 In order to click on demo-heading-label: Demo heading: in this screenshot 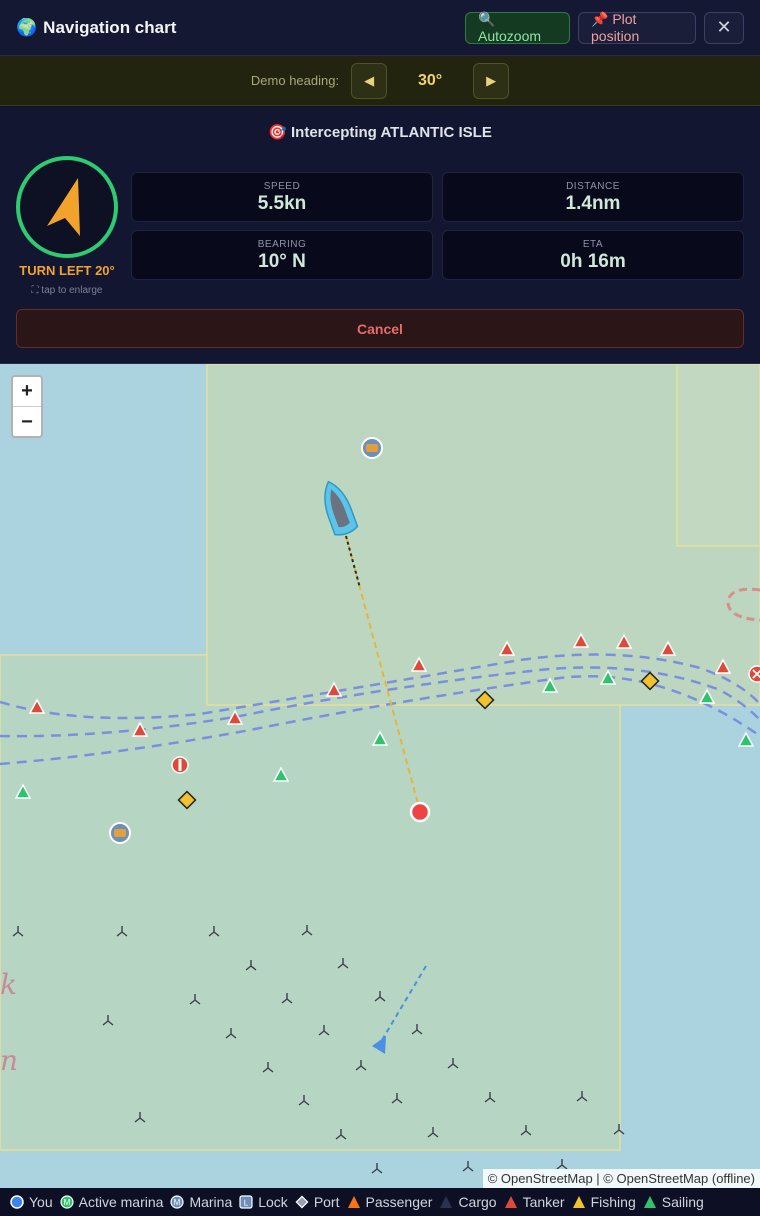, I will do `click(295, 80)`.